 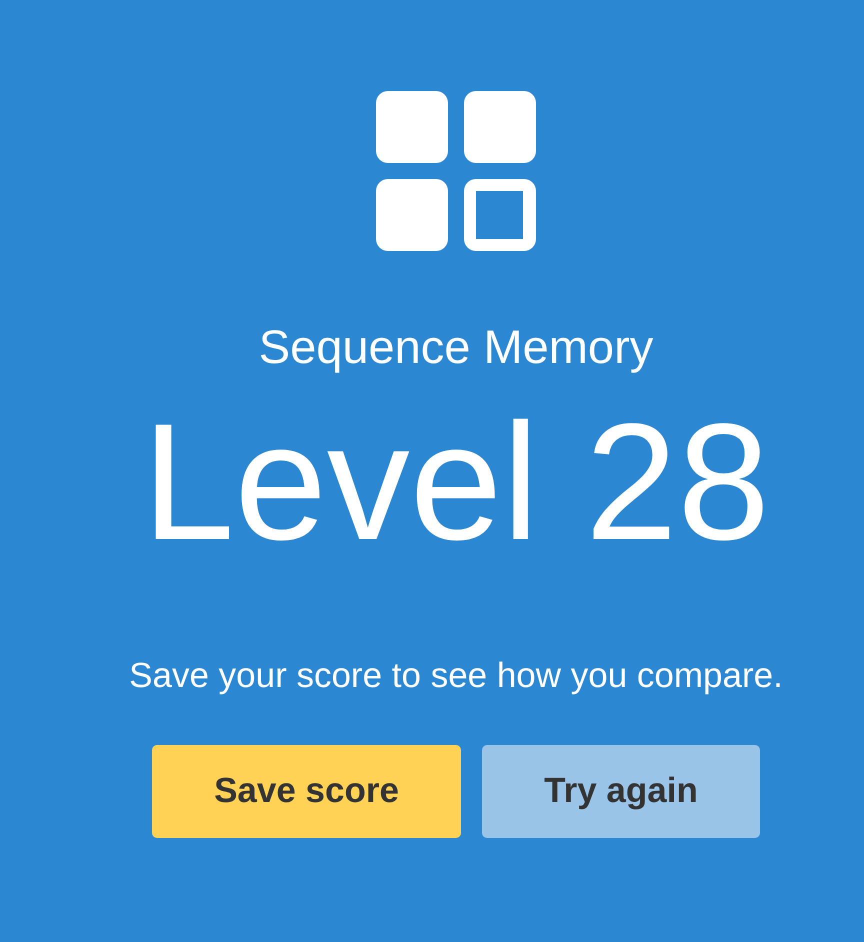 What do you see at coordinates (621, 791) in the screenshot?
I see `try-again-button: Try again` at bounding box center [621, 791].